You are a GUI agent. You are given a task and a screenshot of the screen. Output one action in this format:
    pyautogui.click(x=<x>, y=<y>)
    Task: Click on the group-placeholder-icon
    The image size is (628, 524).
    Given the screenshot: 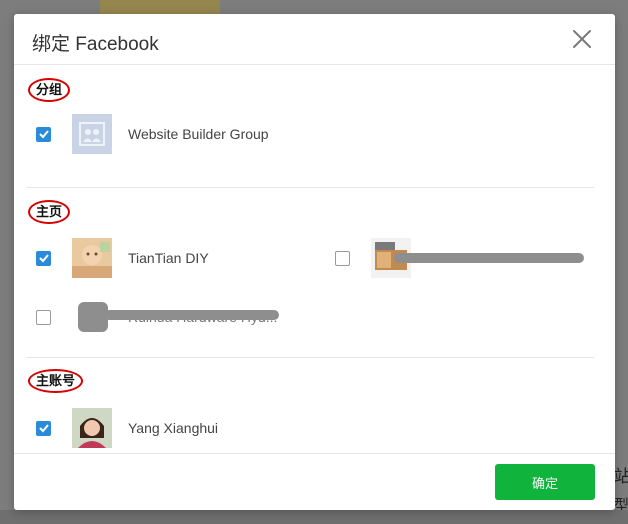 What is the action you would take?
    pyautogui.click(x=92, y=134)
    